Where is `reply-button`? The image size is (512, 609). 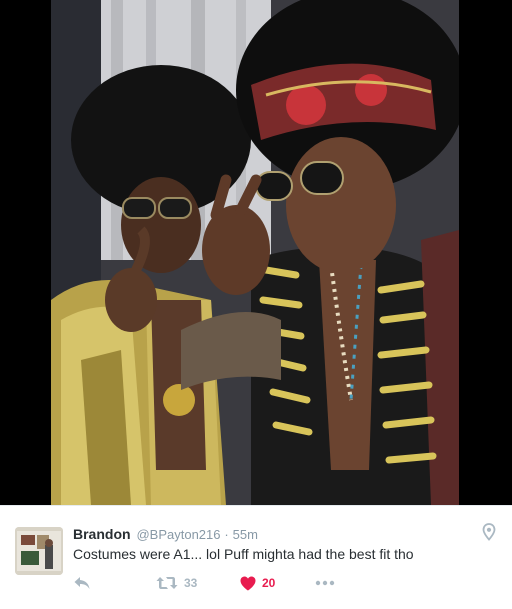
reply-button is located at coordinates (82, 583).